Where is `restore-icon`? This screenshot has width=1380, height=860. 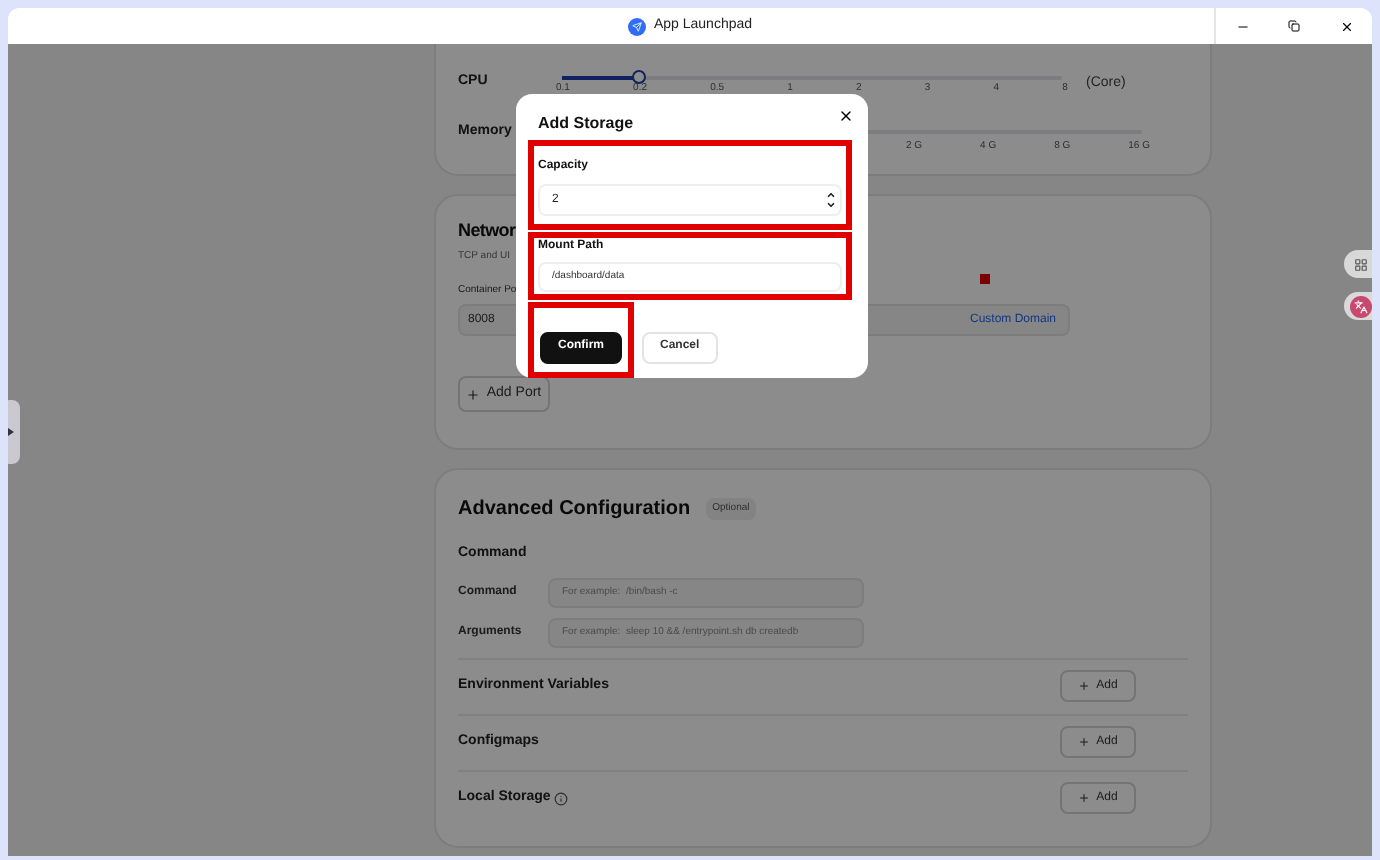 restore-icon is located at coordinates (1294, 26).